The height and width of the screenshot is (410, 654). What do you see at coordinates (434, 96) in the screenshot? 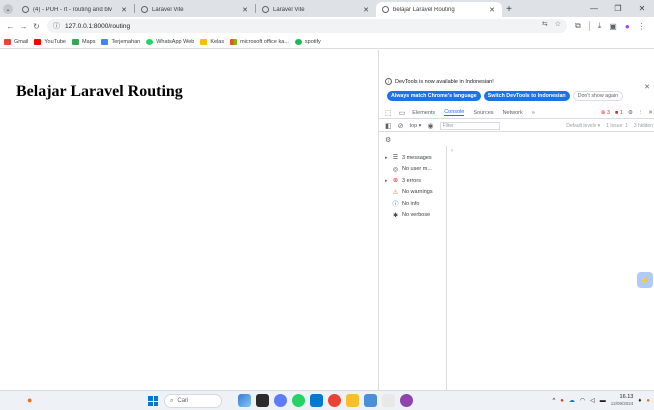
I see `match-language-button: Always match Chrome's language` at bounding box center [434, 96].